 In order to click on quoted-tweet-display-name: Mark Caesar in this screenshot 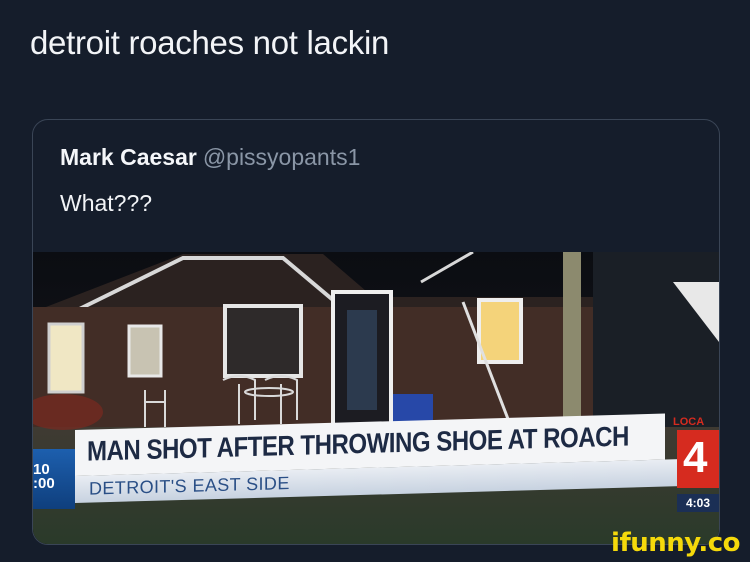, I will do `click(128, 157)`.